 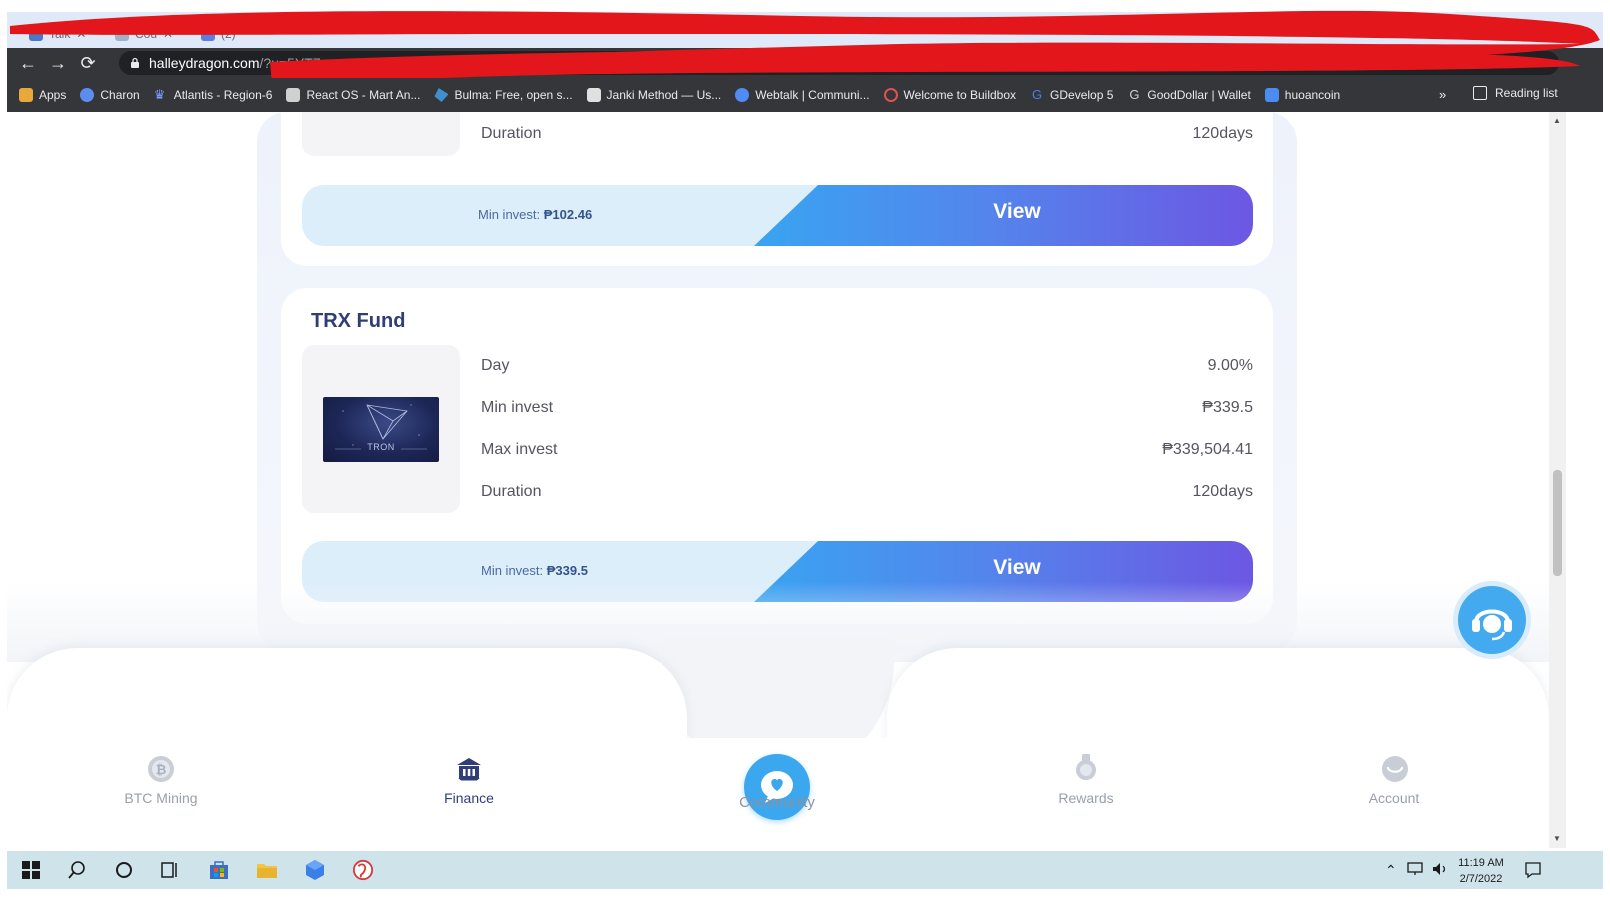 What do you see at coordinates (31, 870) in the screenshot?
I see `windows-start-icon` at bounding box center [31, 870].